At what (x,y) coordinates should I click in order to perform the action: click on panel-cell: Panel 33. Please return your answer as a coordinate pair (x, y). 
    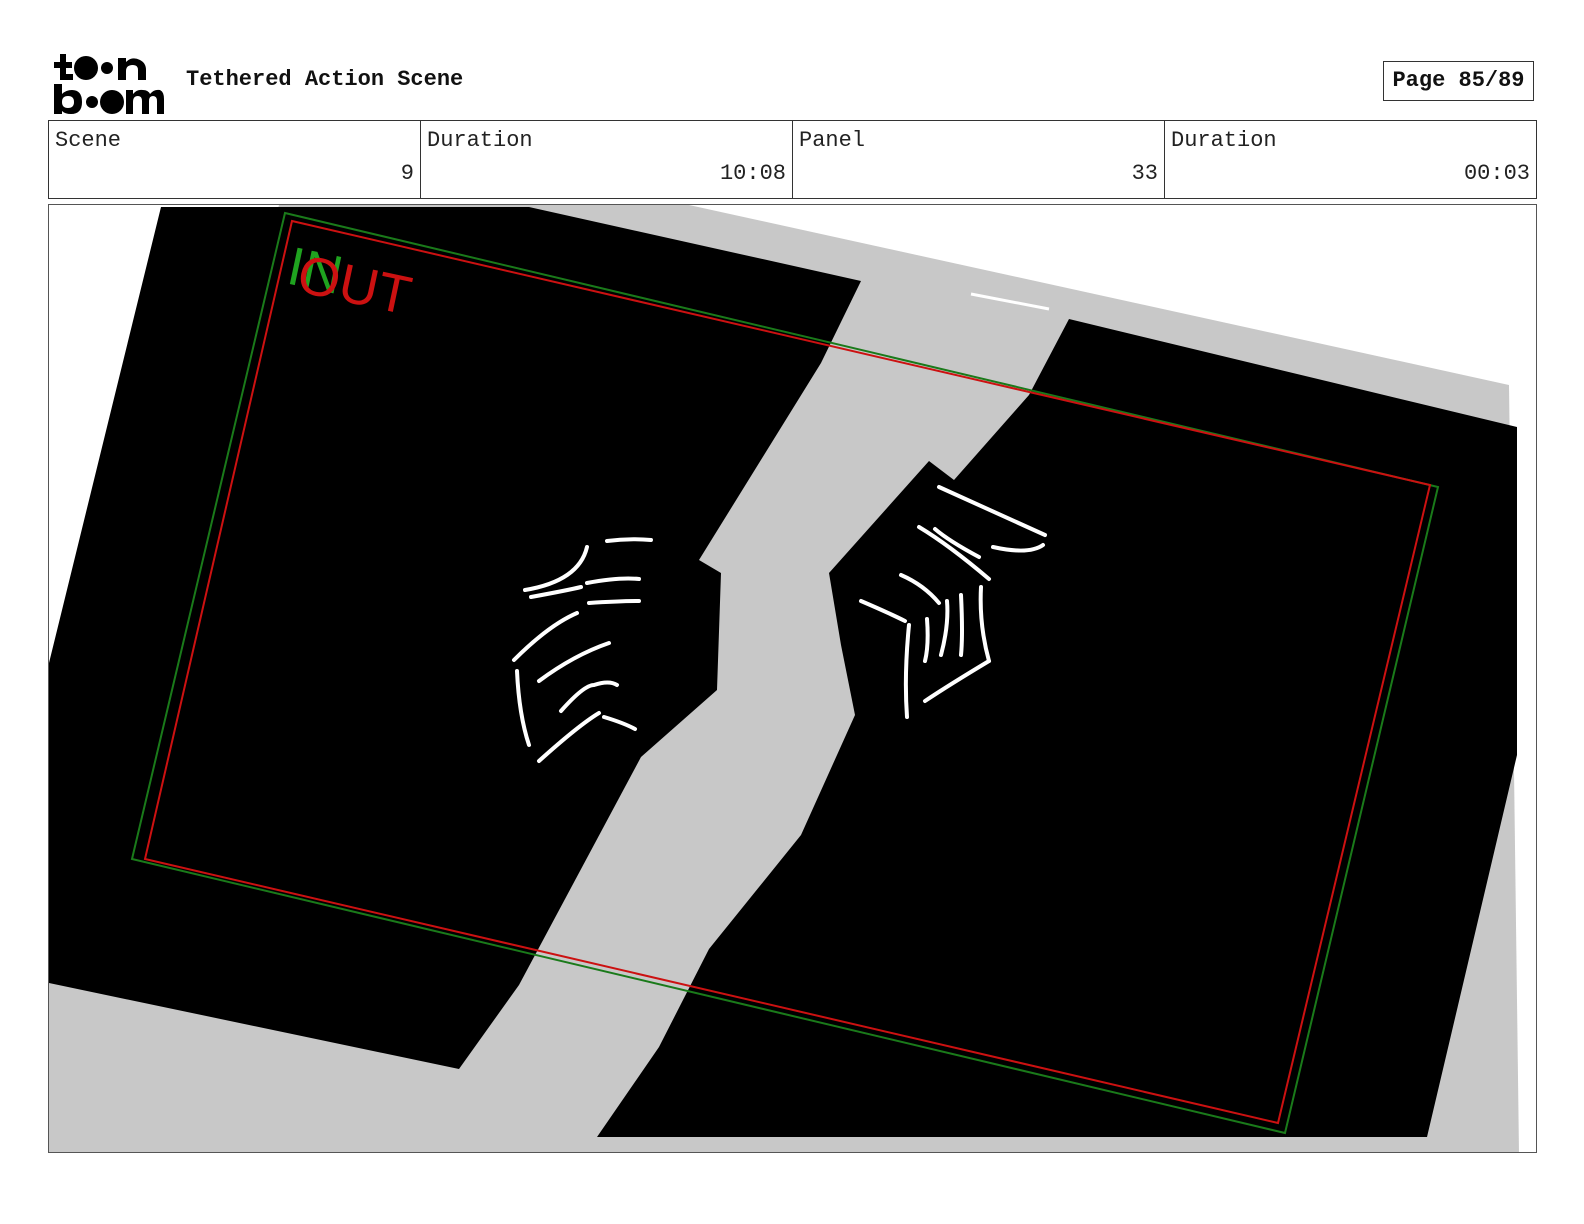
    Looking at the image, I should click on (979, 159).